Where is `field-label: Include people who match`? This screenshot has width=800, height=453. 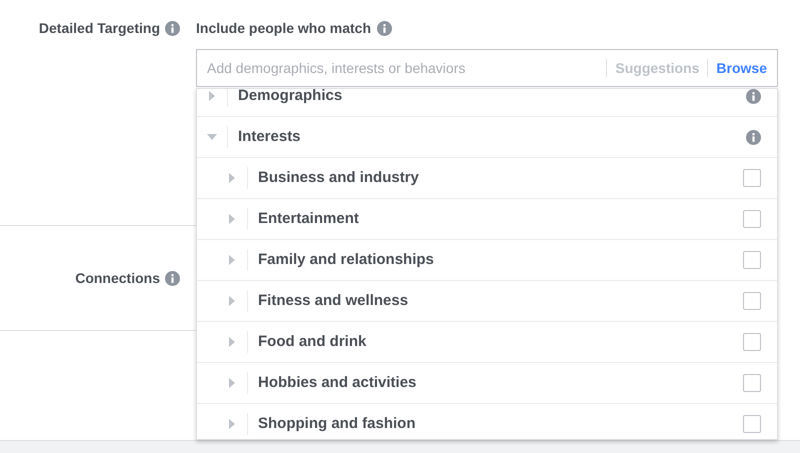 field-label: Include people who match is located at coordinates (284, 28).